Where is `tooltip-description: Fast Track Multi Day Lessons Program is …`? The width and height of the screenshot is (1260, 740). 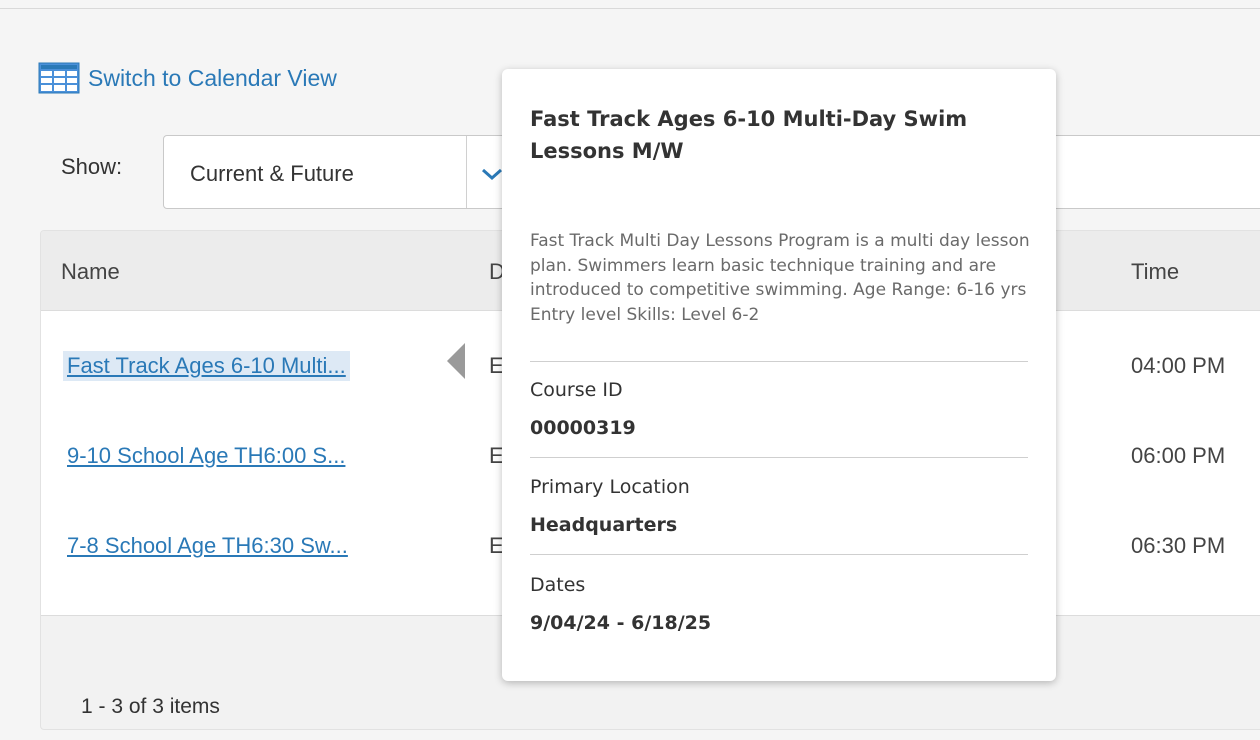
tooltip-description: Fast Track Multi Day Lessons Program is … is located at coordinates (780, 278).